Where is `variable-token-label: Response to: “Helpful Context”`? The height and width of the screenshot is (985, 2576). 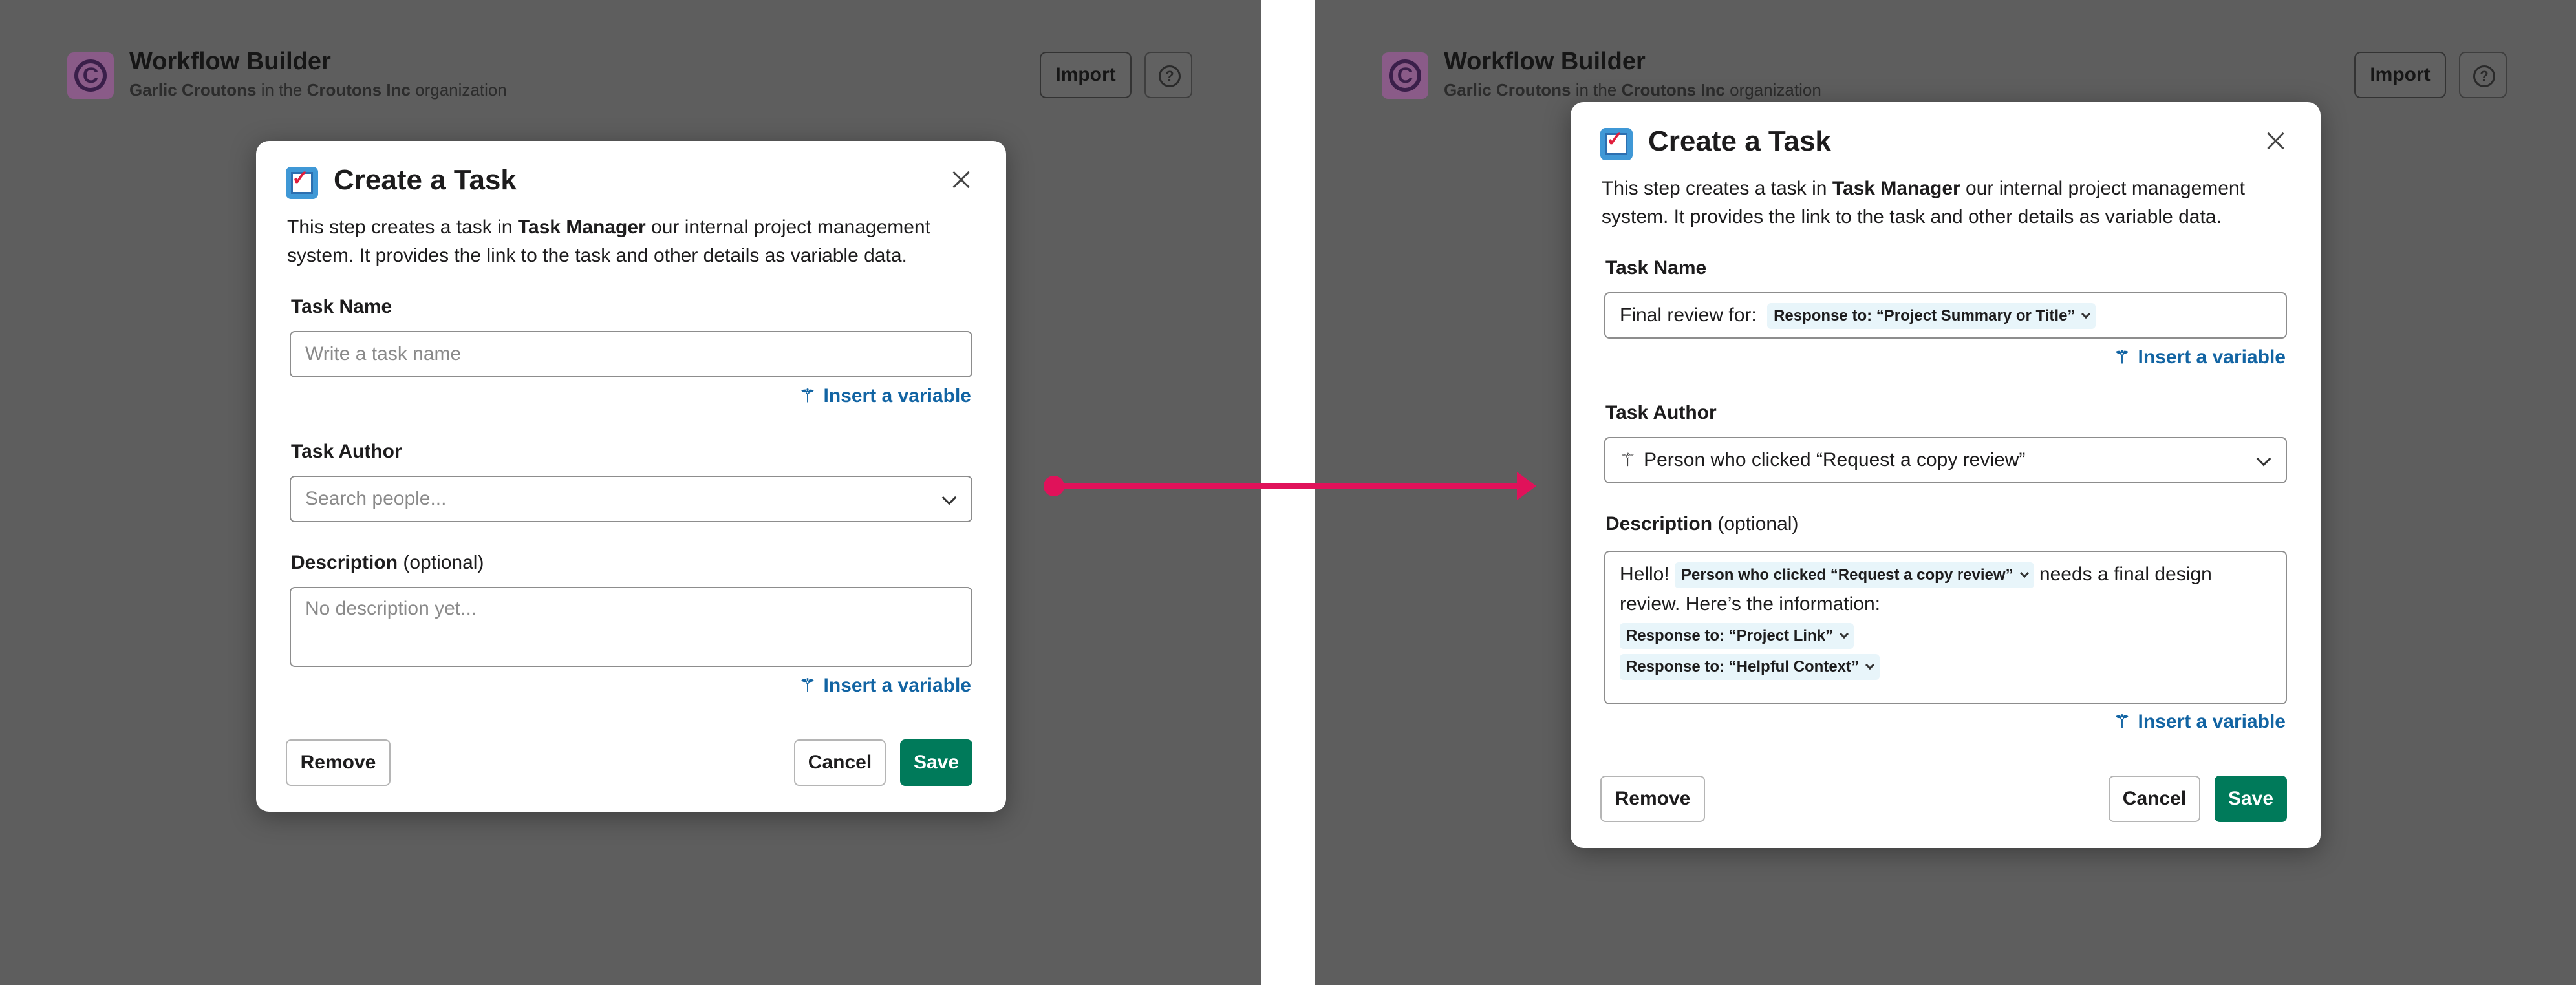 variable-token-label: Response to: “Helpful Context” is located at coordinates (1743, 667).